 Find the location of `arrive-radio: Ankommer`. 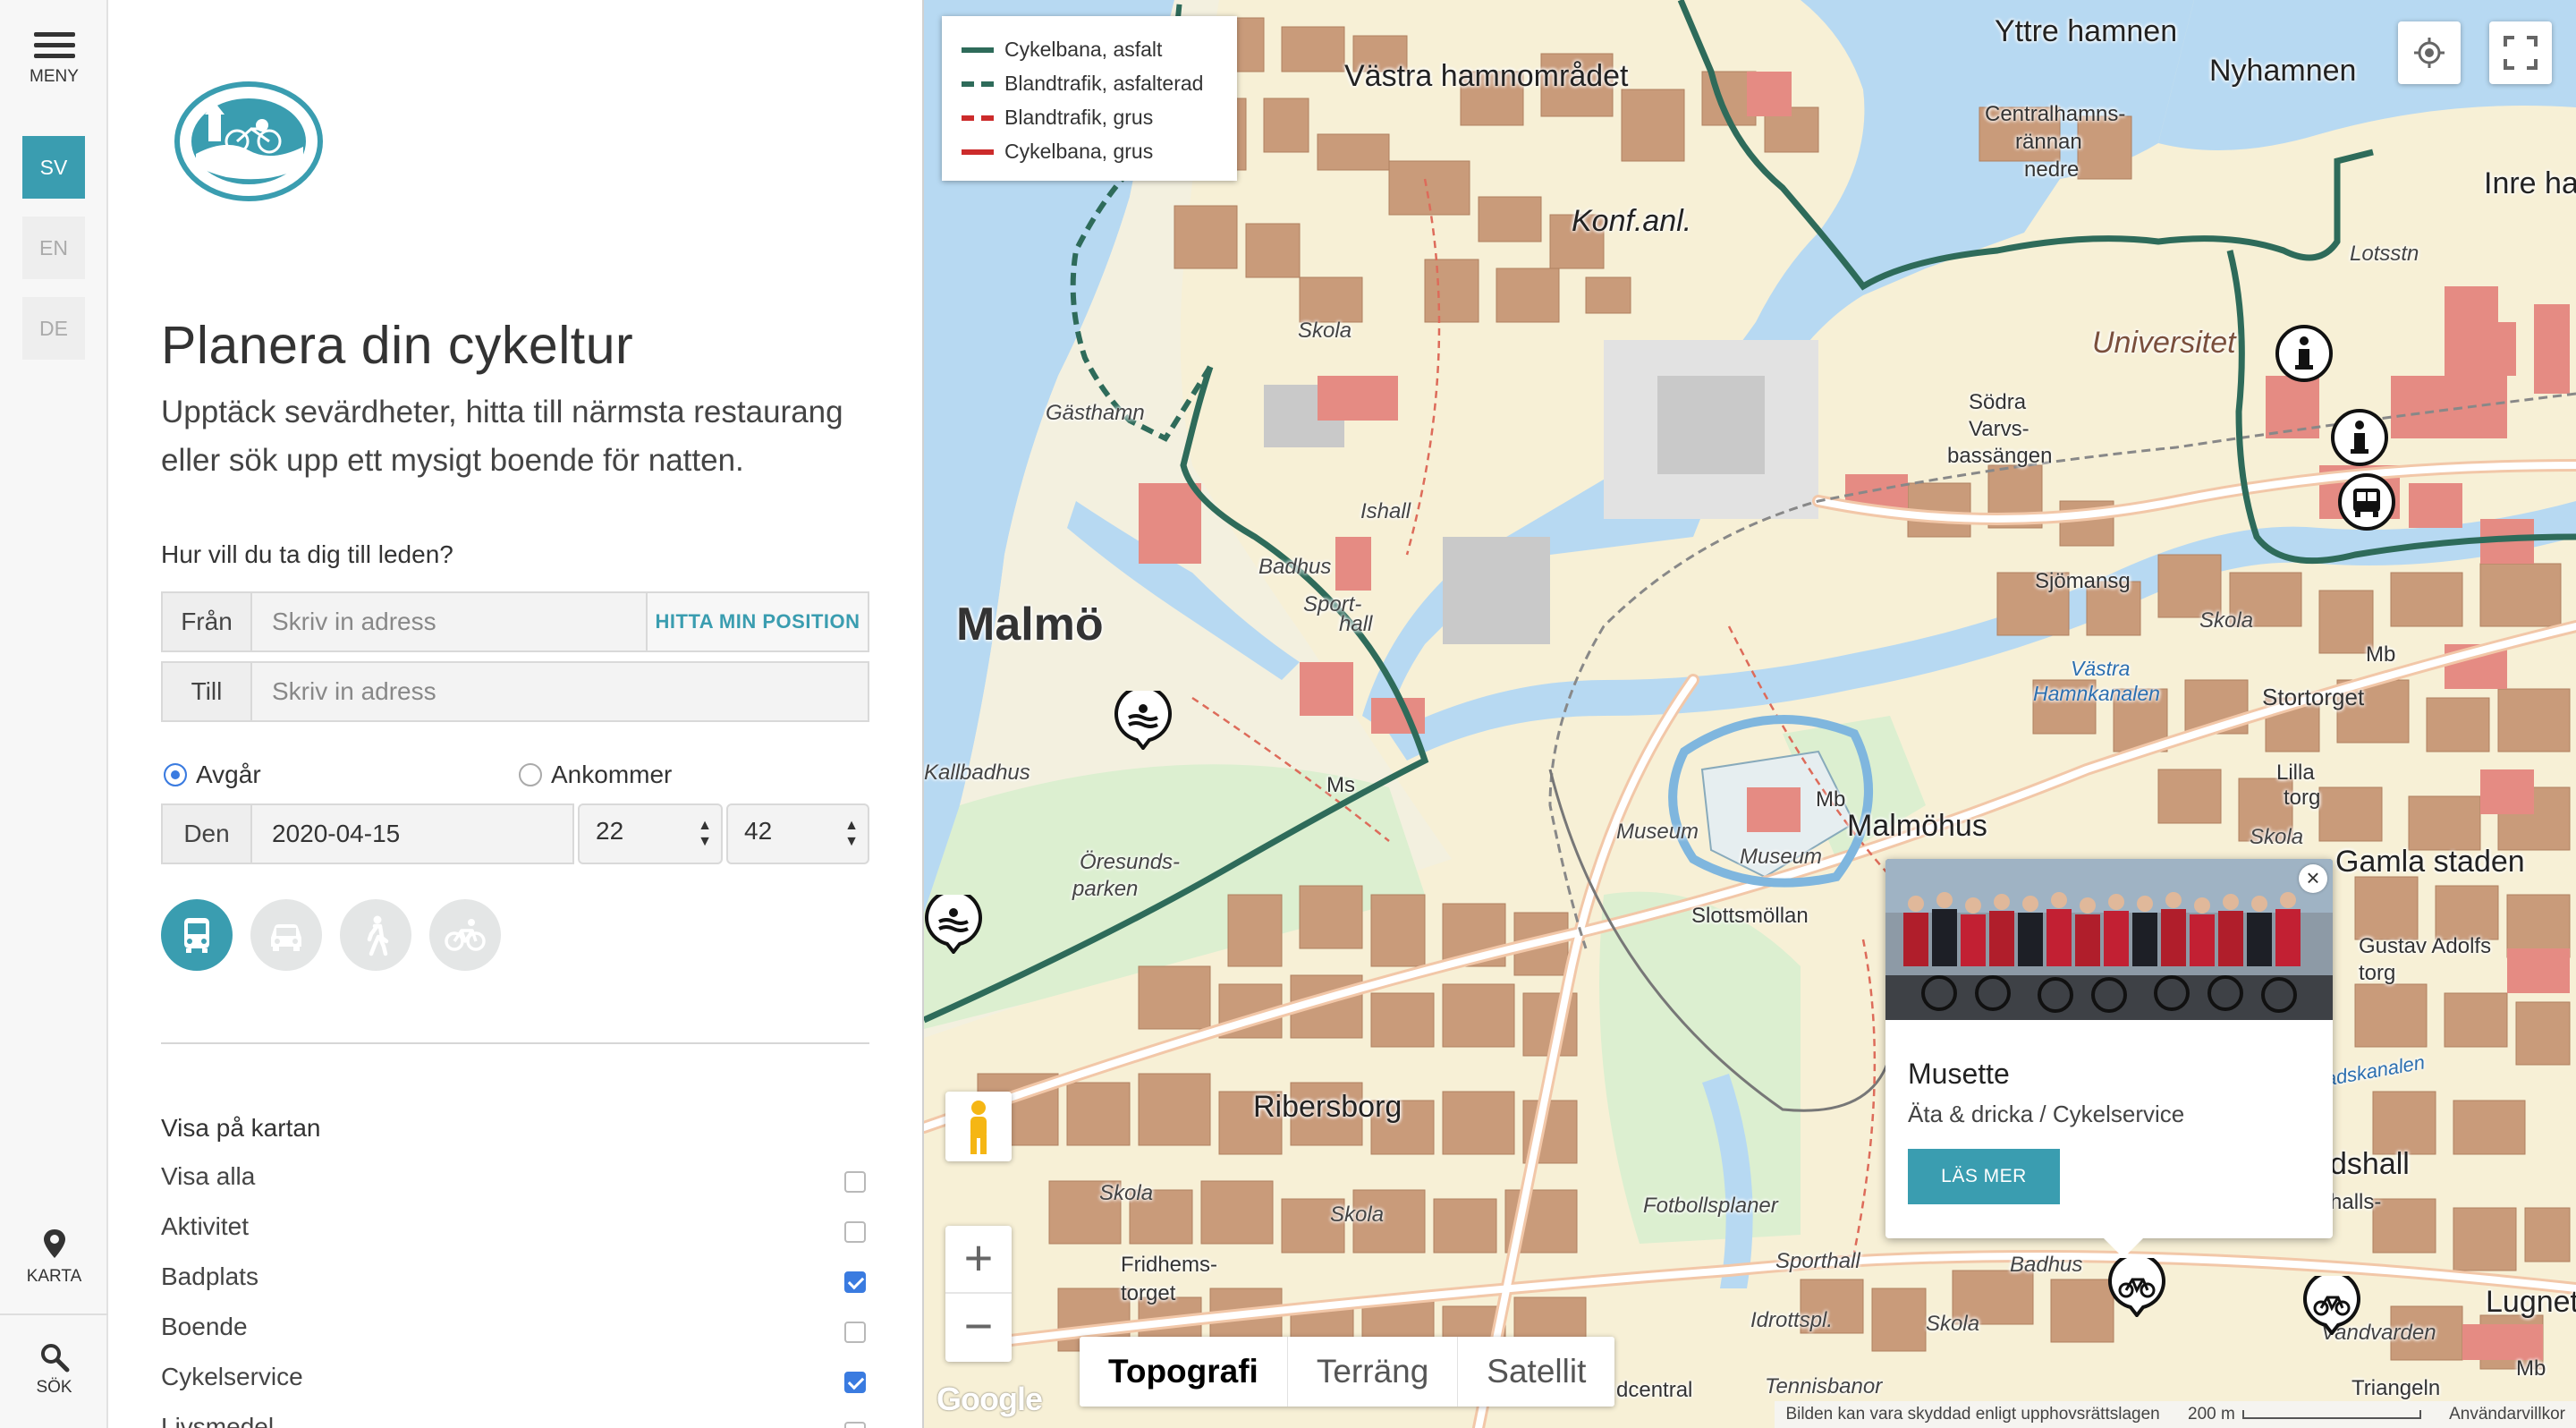

arrive-radio: Ankommer is located at coordinates (595, 775).